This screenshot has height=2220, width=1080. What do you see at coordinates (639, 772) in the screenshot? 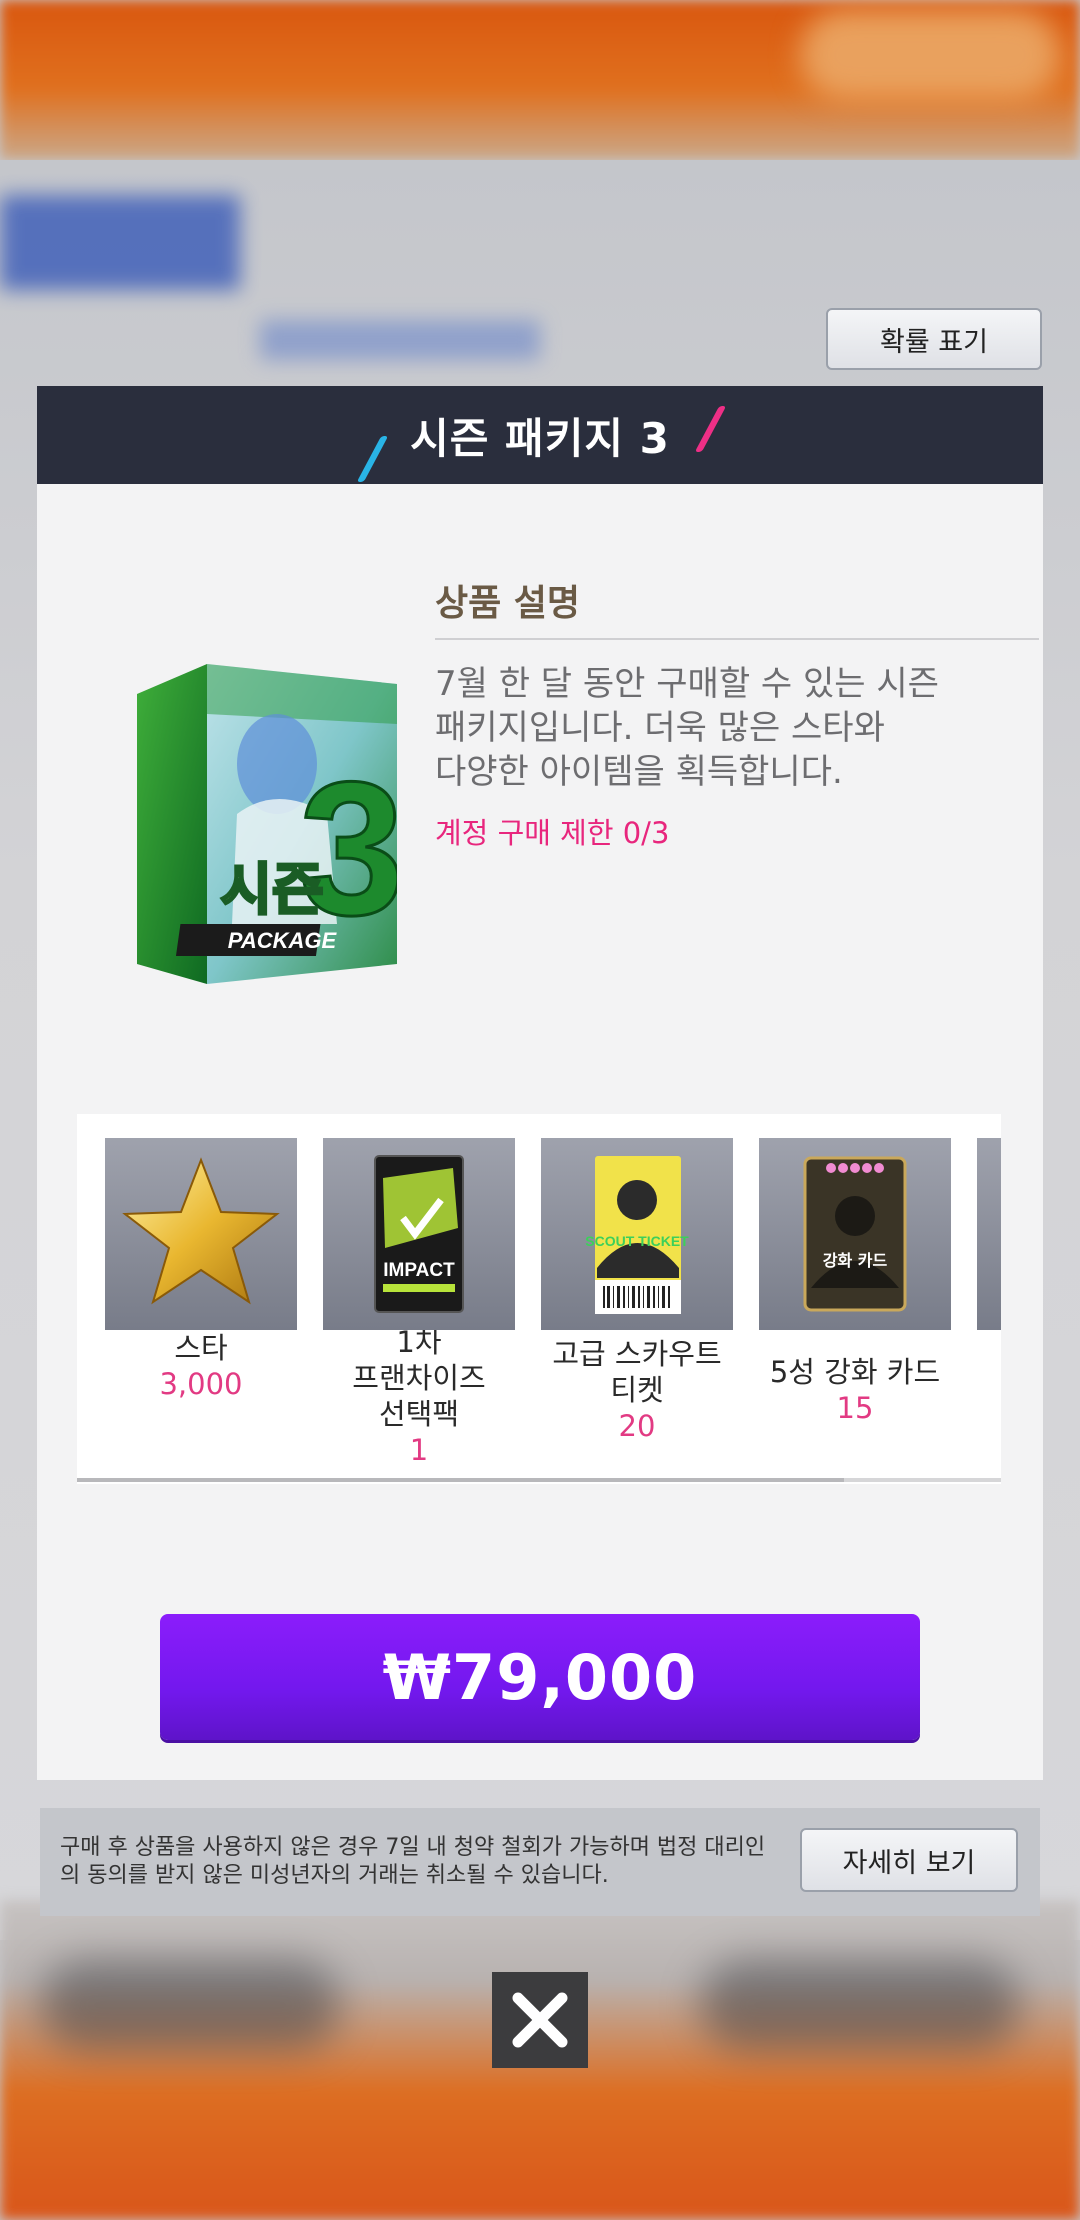
I see `description-line: 다양한 아이템을 획득합니다.` at bounding box center [639, 772].